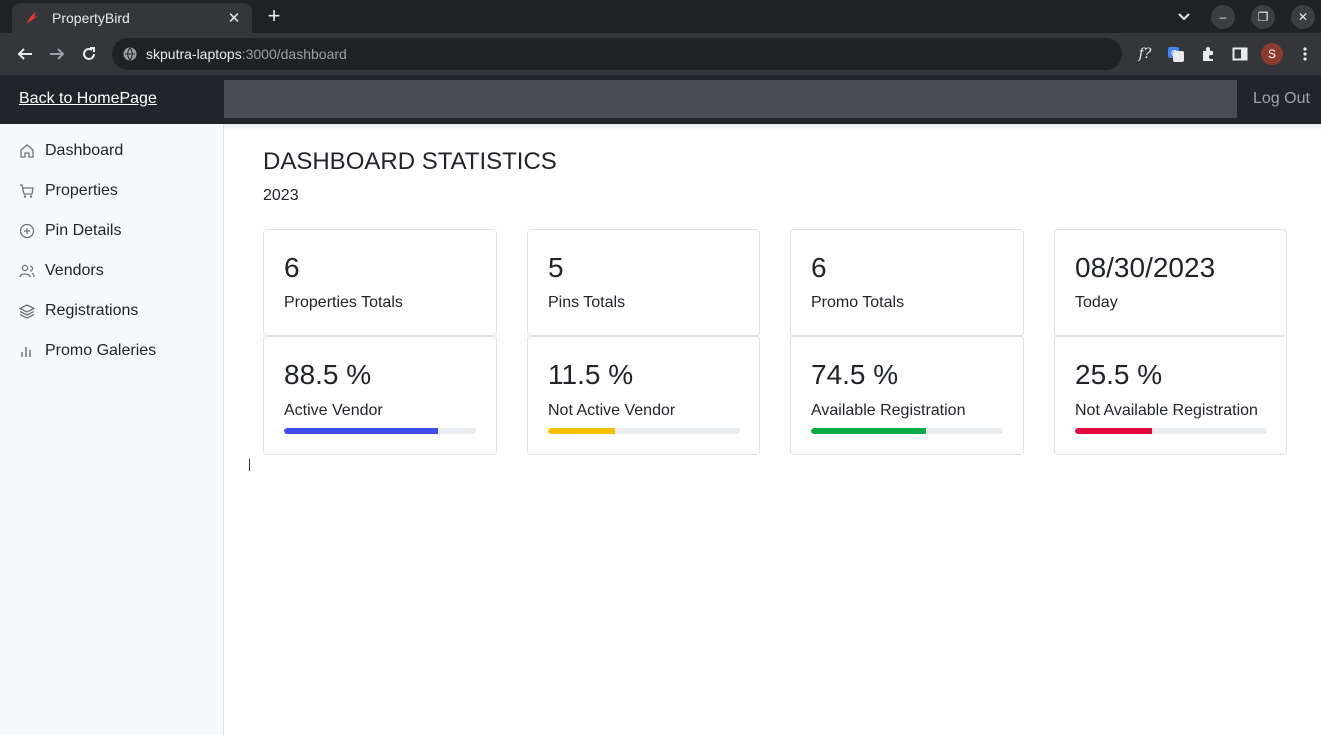  I want to click on stat-label: Properties Totals, so click(343, 302).